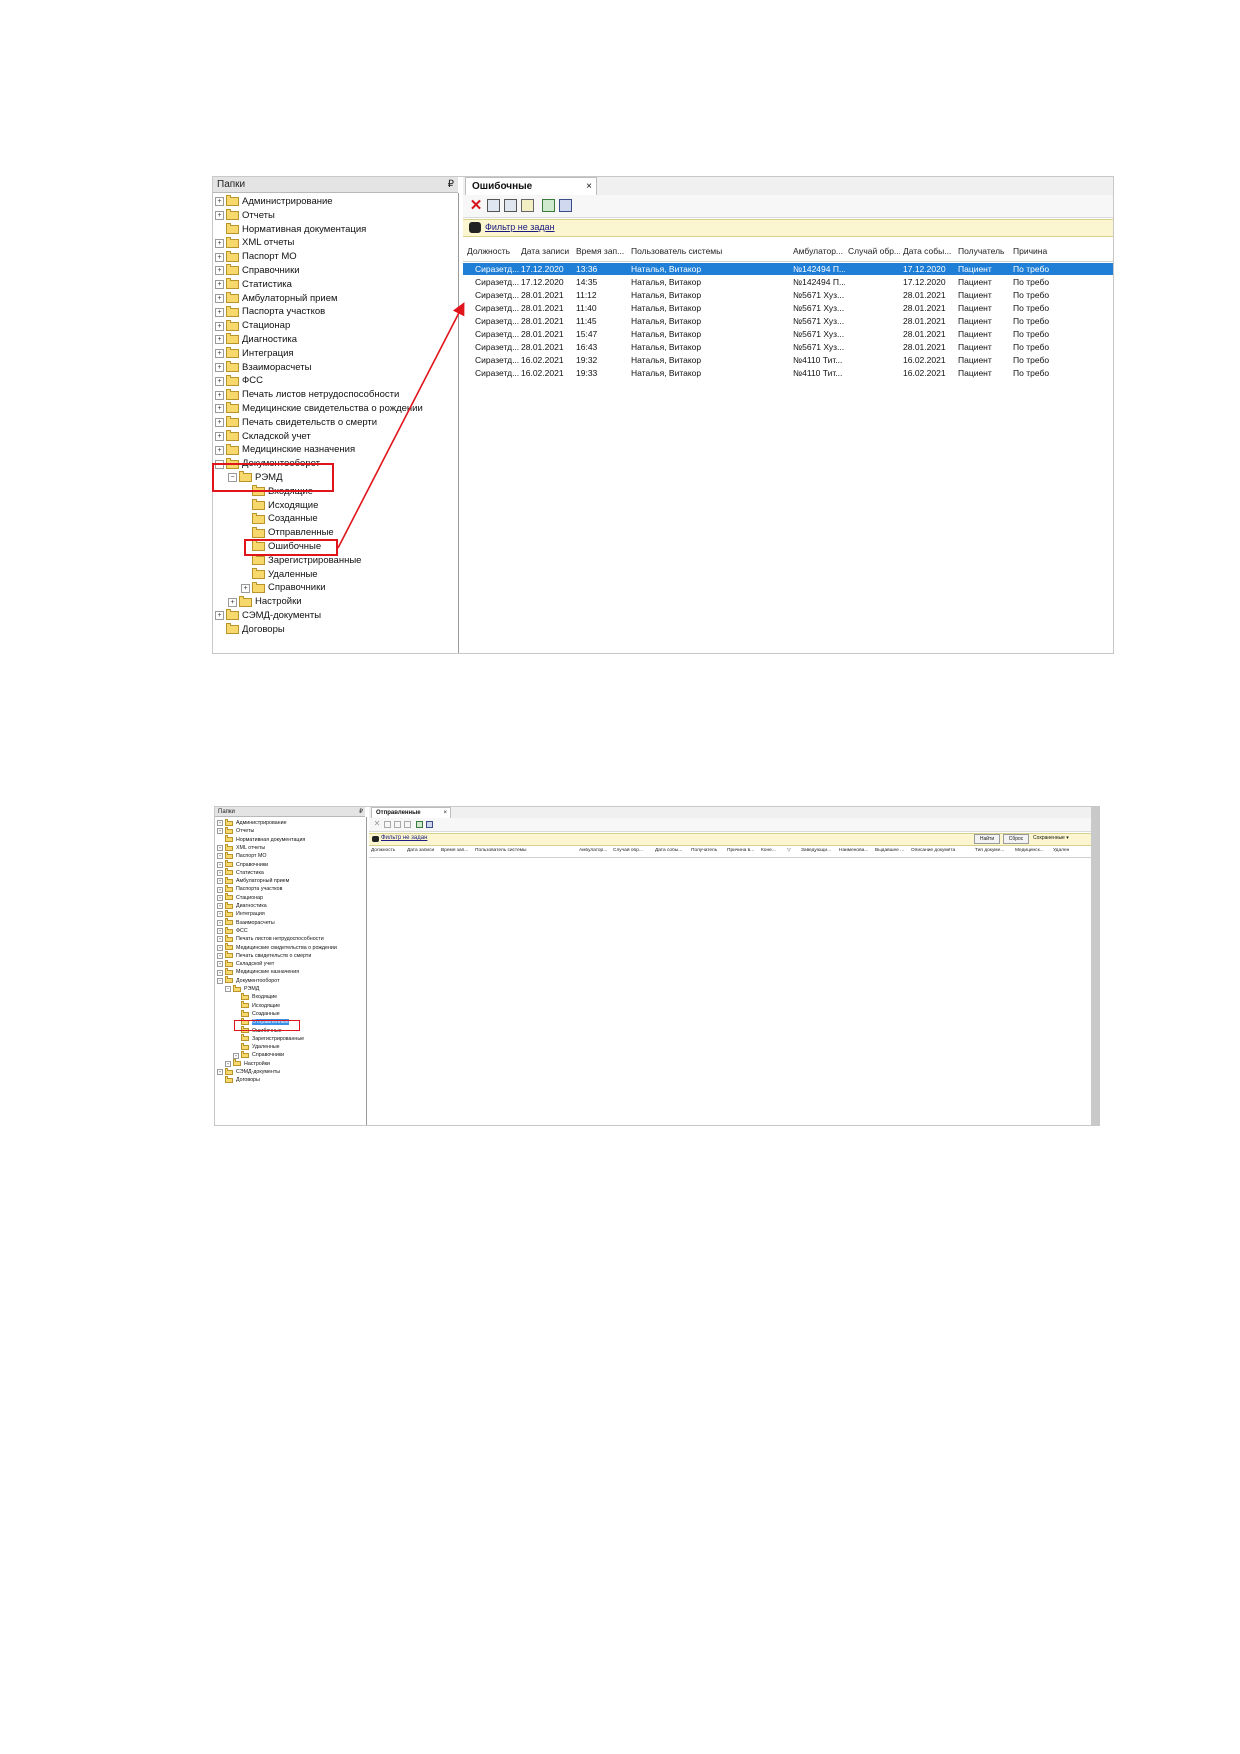  What do you see at coordinates (526, 850) in the screenshot?
I see `column-header: Пользователь системы` at bounding box center [526, 850].